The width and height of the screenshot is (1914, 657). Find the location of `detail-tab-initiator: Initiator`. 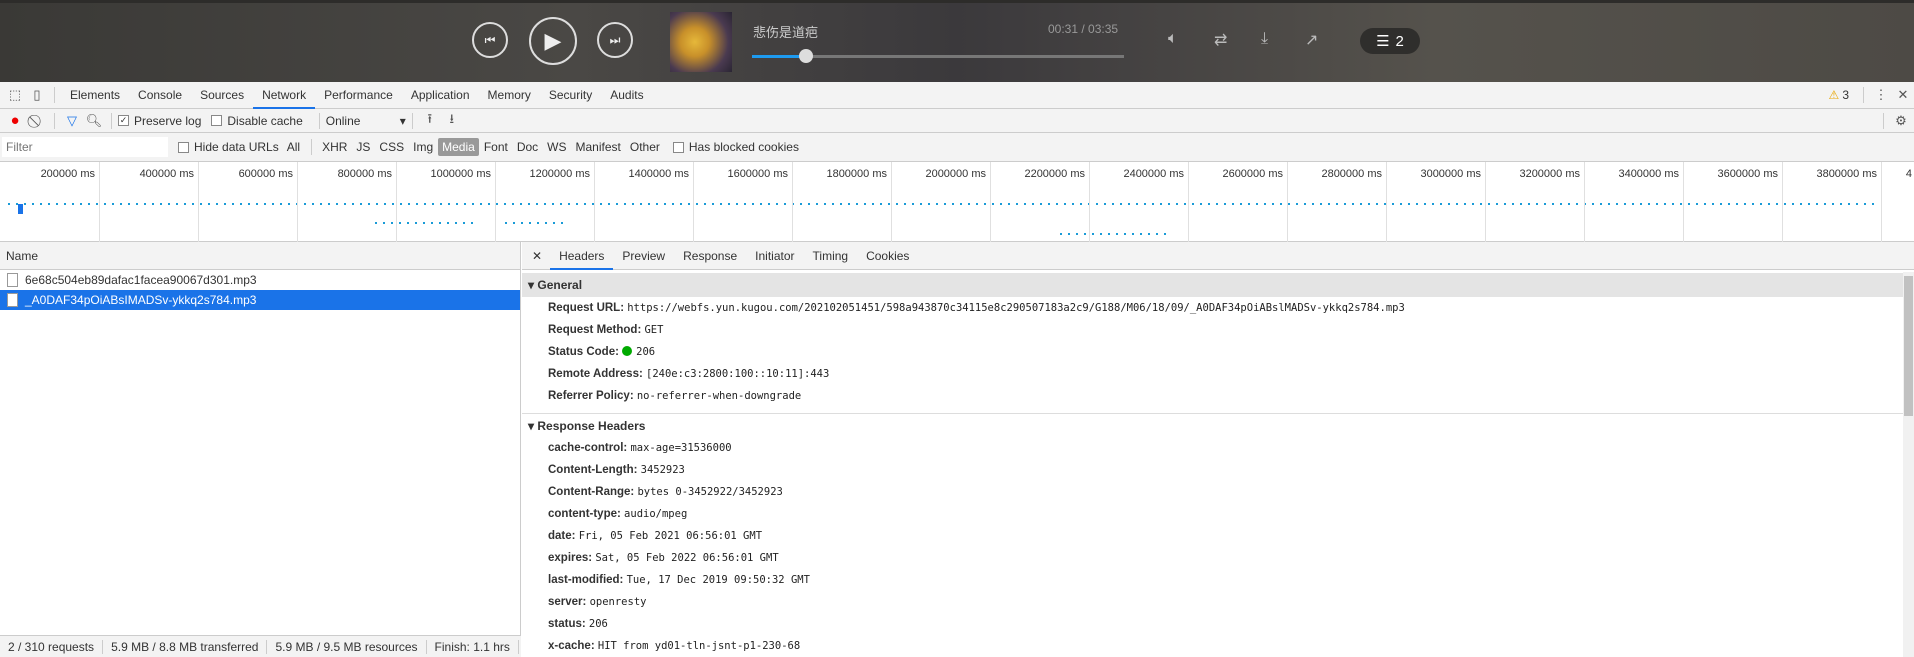

detail-tab-initiator: Initiator is located at coordinates (774, 256).